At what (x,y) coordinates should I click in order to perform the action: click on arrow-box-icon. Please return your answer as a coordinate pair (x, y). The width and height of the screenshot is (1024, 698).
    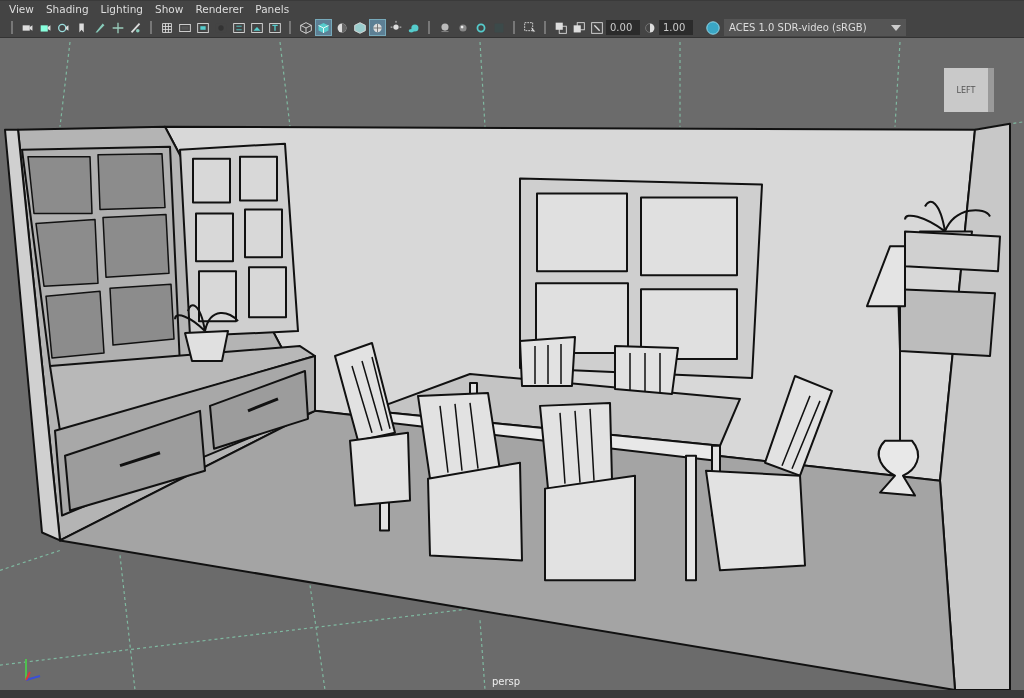
    Looking at the image, I should click on (596, 27).